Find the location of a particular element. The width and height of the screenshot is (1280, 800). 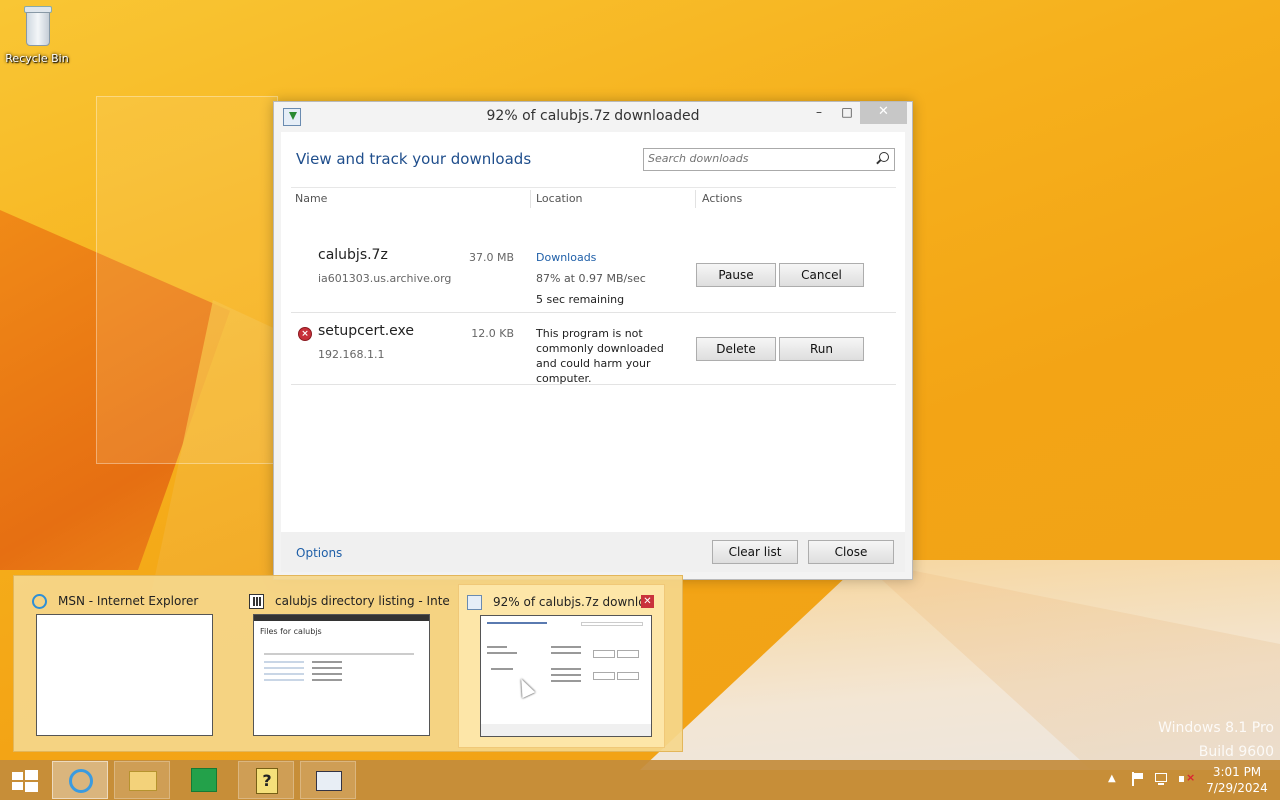

recycle-bin-label: Recycle Bin is located at coordinates (37, 58).